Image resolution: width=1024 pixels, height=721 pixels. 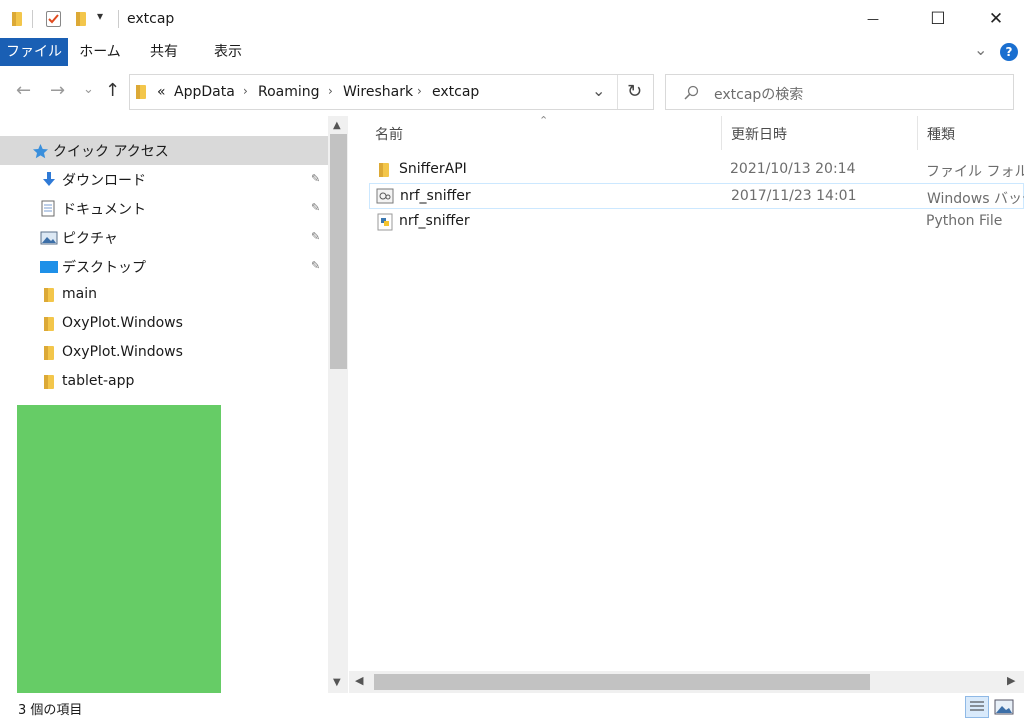 I want to click on column-header-type: 種類, so click(x=941, y=134).